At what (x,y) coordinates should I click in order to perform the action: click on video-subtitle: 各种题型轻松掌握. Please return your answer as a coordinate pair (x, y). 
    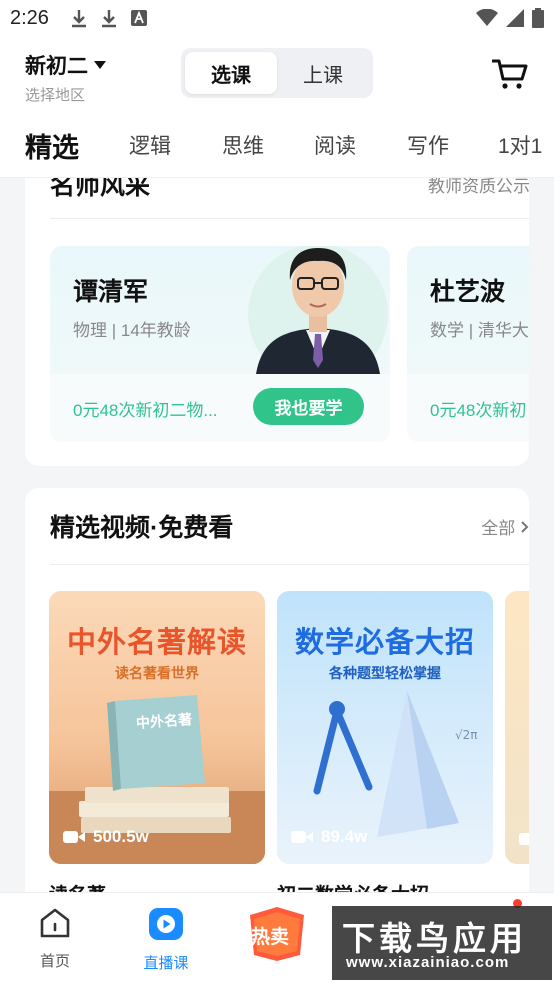
    Looking at the image, I should click on (385, 673).